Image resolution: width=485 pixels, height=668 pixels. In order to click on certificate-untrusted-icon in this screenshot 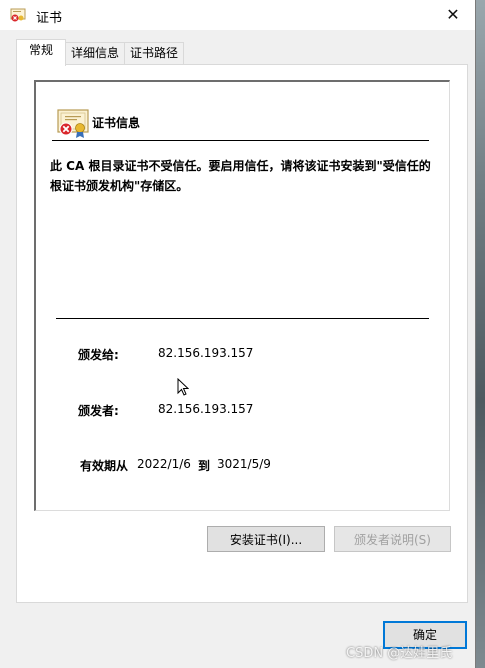, I will do `click(73, 123)`.